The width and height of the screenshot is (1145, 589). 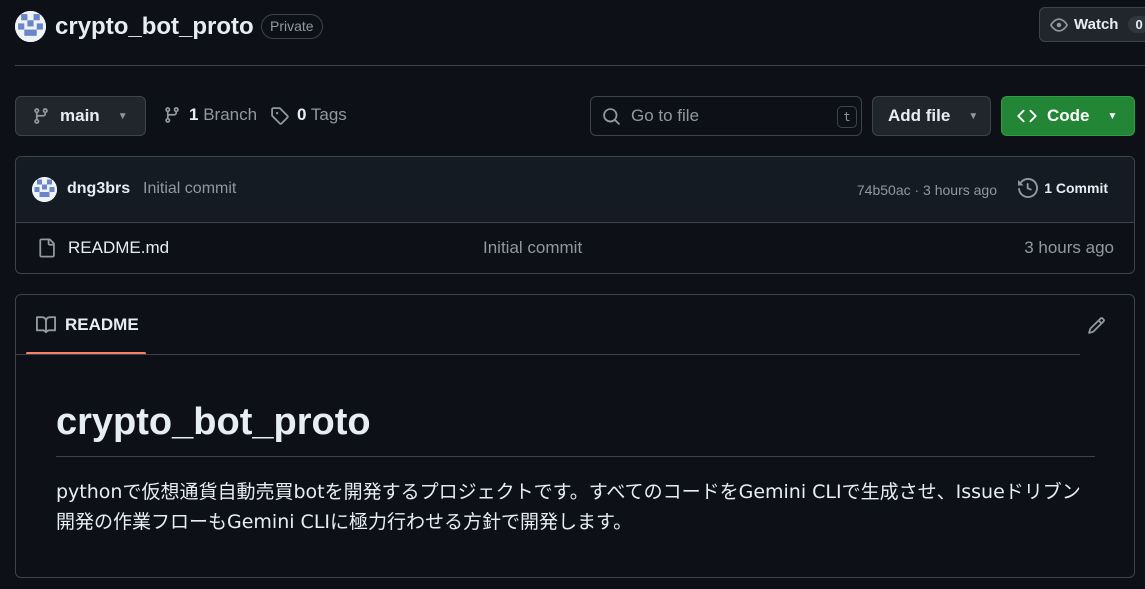 What do you see at coordinates (46, 248) in the screenshot?
I see `file-icon` at bounding box center [46, 248].